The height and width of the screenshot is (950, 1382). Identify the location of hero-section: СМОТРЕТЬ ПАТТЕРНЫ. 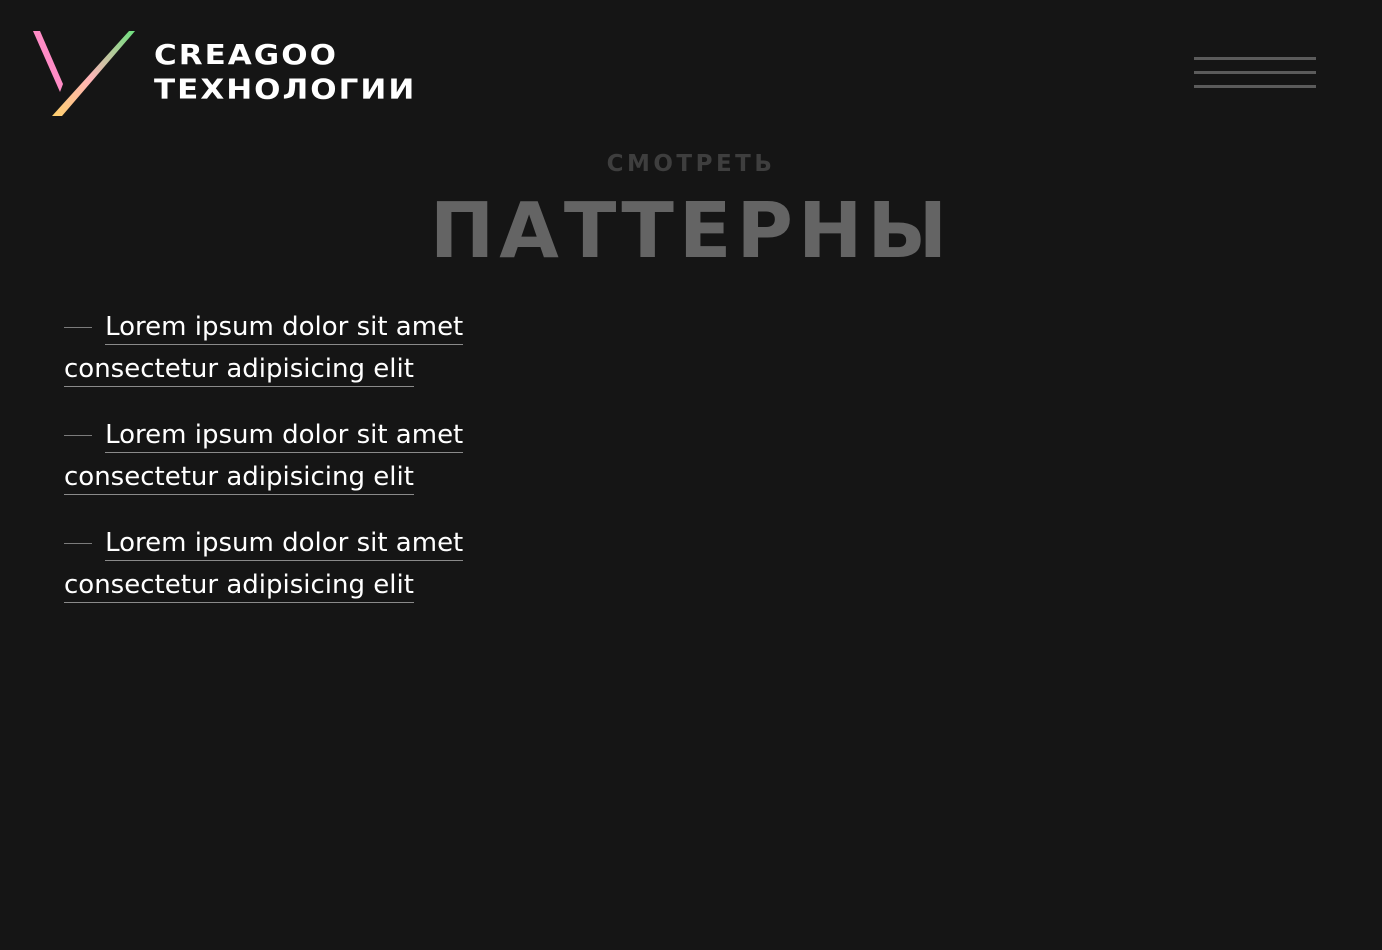
(691, 212).